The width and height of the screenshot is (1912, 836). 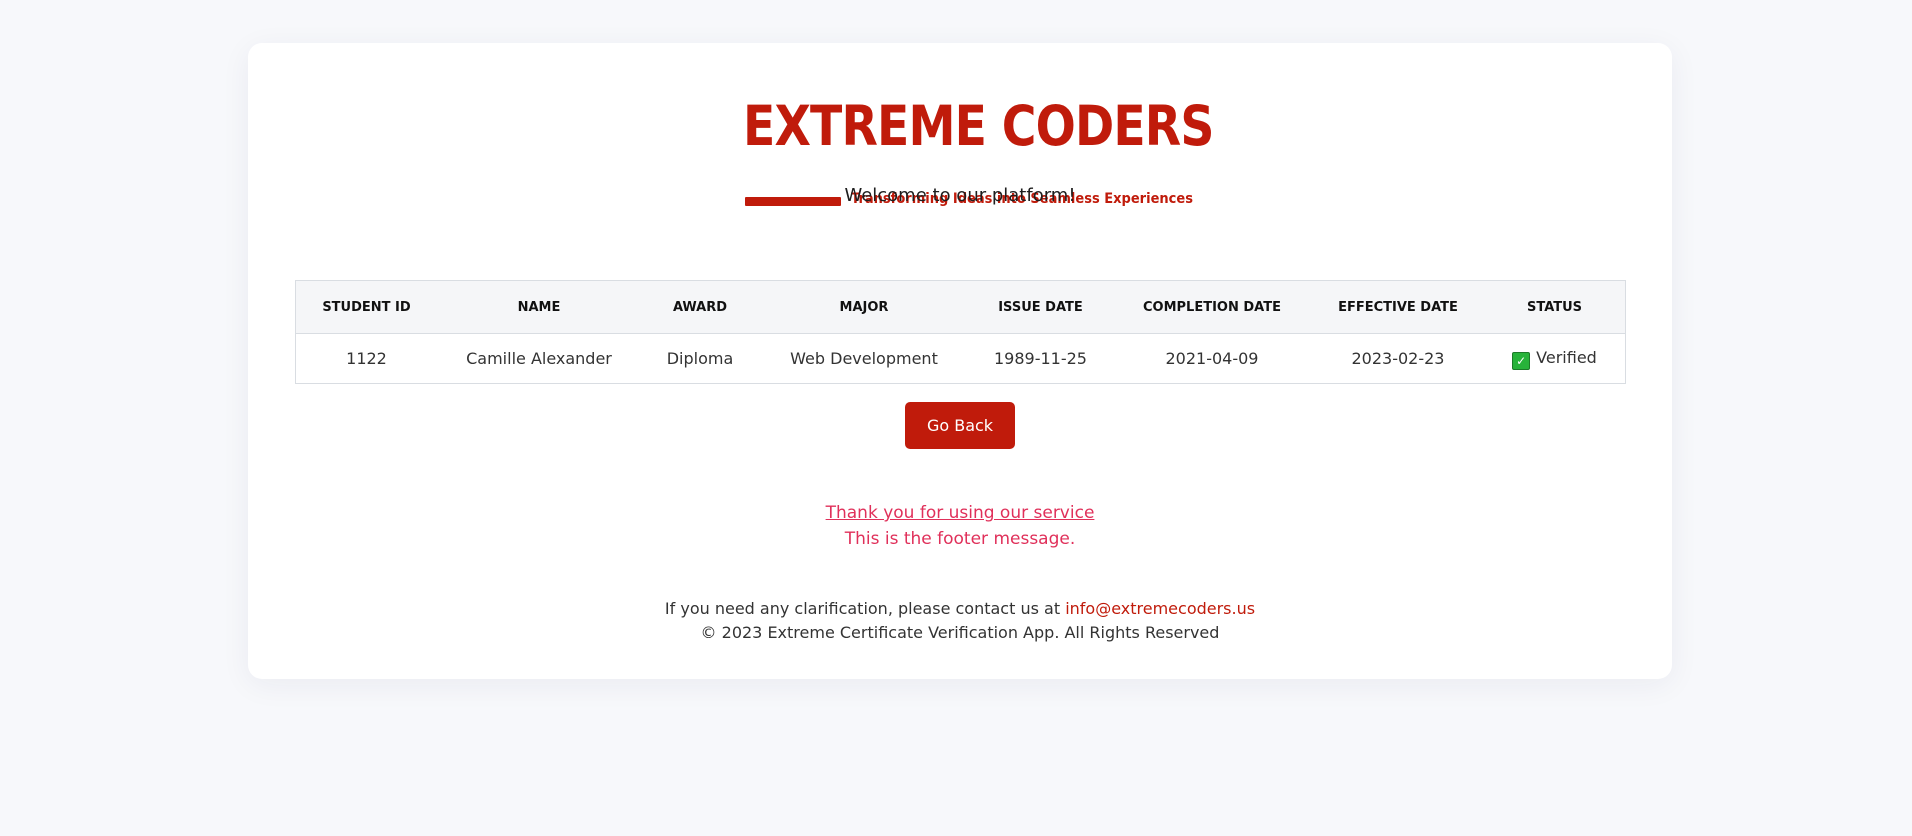 What do you see at coordinates (1398, 307) in the screenshot?
I see `header-effective-date: EFFECTIVE DATE` at bounding box center [1398, 307].